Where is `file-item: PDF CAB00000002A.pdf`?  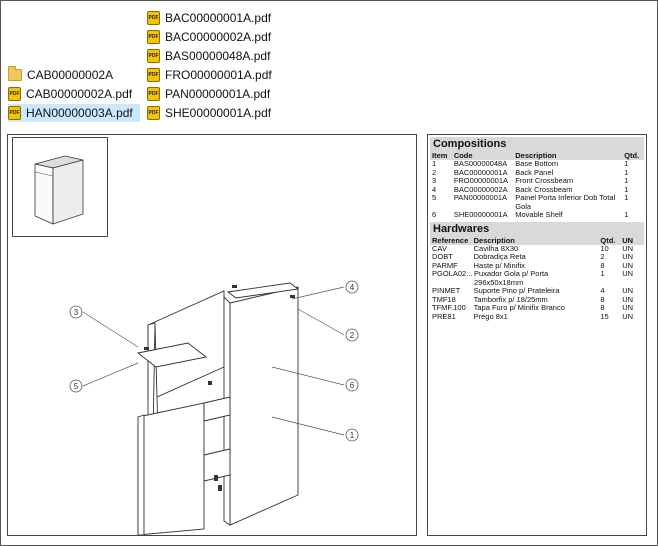
file-item: PDF CAB00000002A.pdf is located at coordinates (73, 94).